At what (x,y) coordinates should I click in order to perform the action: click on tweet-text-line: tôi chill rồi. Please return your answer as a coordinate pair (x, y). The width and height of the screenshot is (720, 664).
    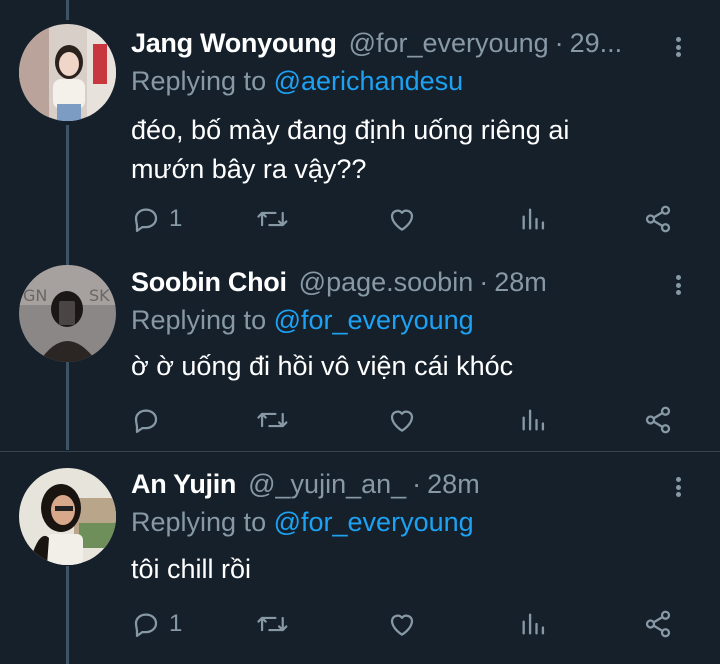
    Looking at the image, I should click on (191, 569).